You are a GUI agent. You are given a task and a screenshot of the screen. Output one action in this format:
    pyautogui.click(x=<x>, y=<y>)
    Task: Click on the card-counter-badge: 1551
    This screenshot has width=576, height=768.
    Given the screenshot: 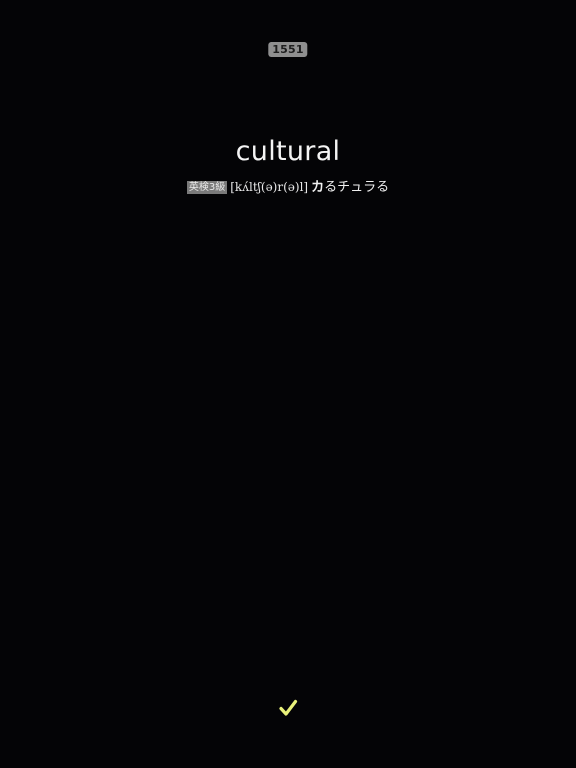 What is the action you would take?
    pyautogui.click(x=288, y=49)
    